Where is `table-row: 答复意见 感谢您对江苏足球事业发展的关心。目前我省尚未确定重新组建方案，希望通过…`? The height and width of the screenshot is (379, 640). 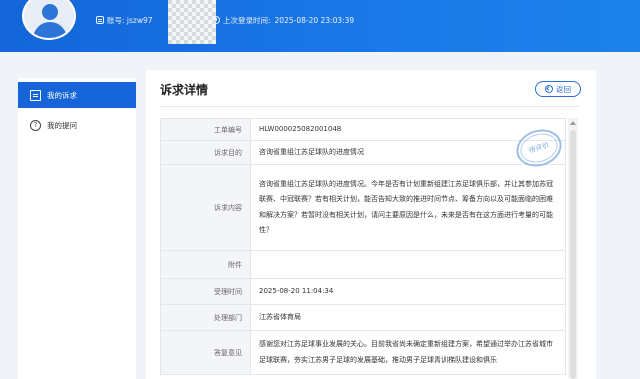
table-row: 答复意见 感谢您对江苏足球事业发展的关心。目前我省尚未确定重新组建方案，希望通过… is located at coordinates (363, 352).